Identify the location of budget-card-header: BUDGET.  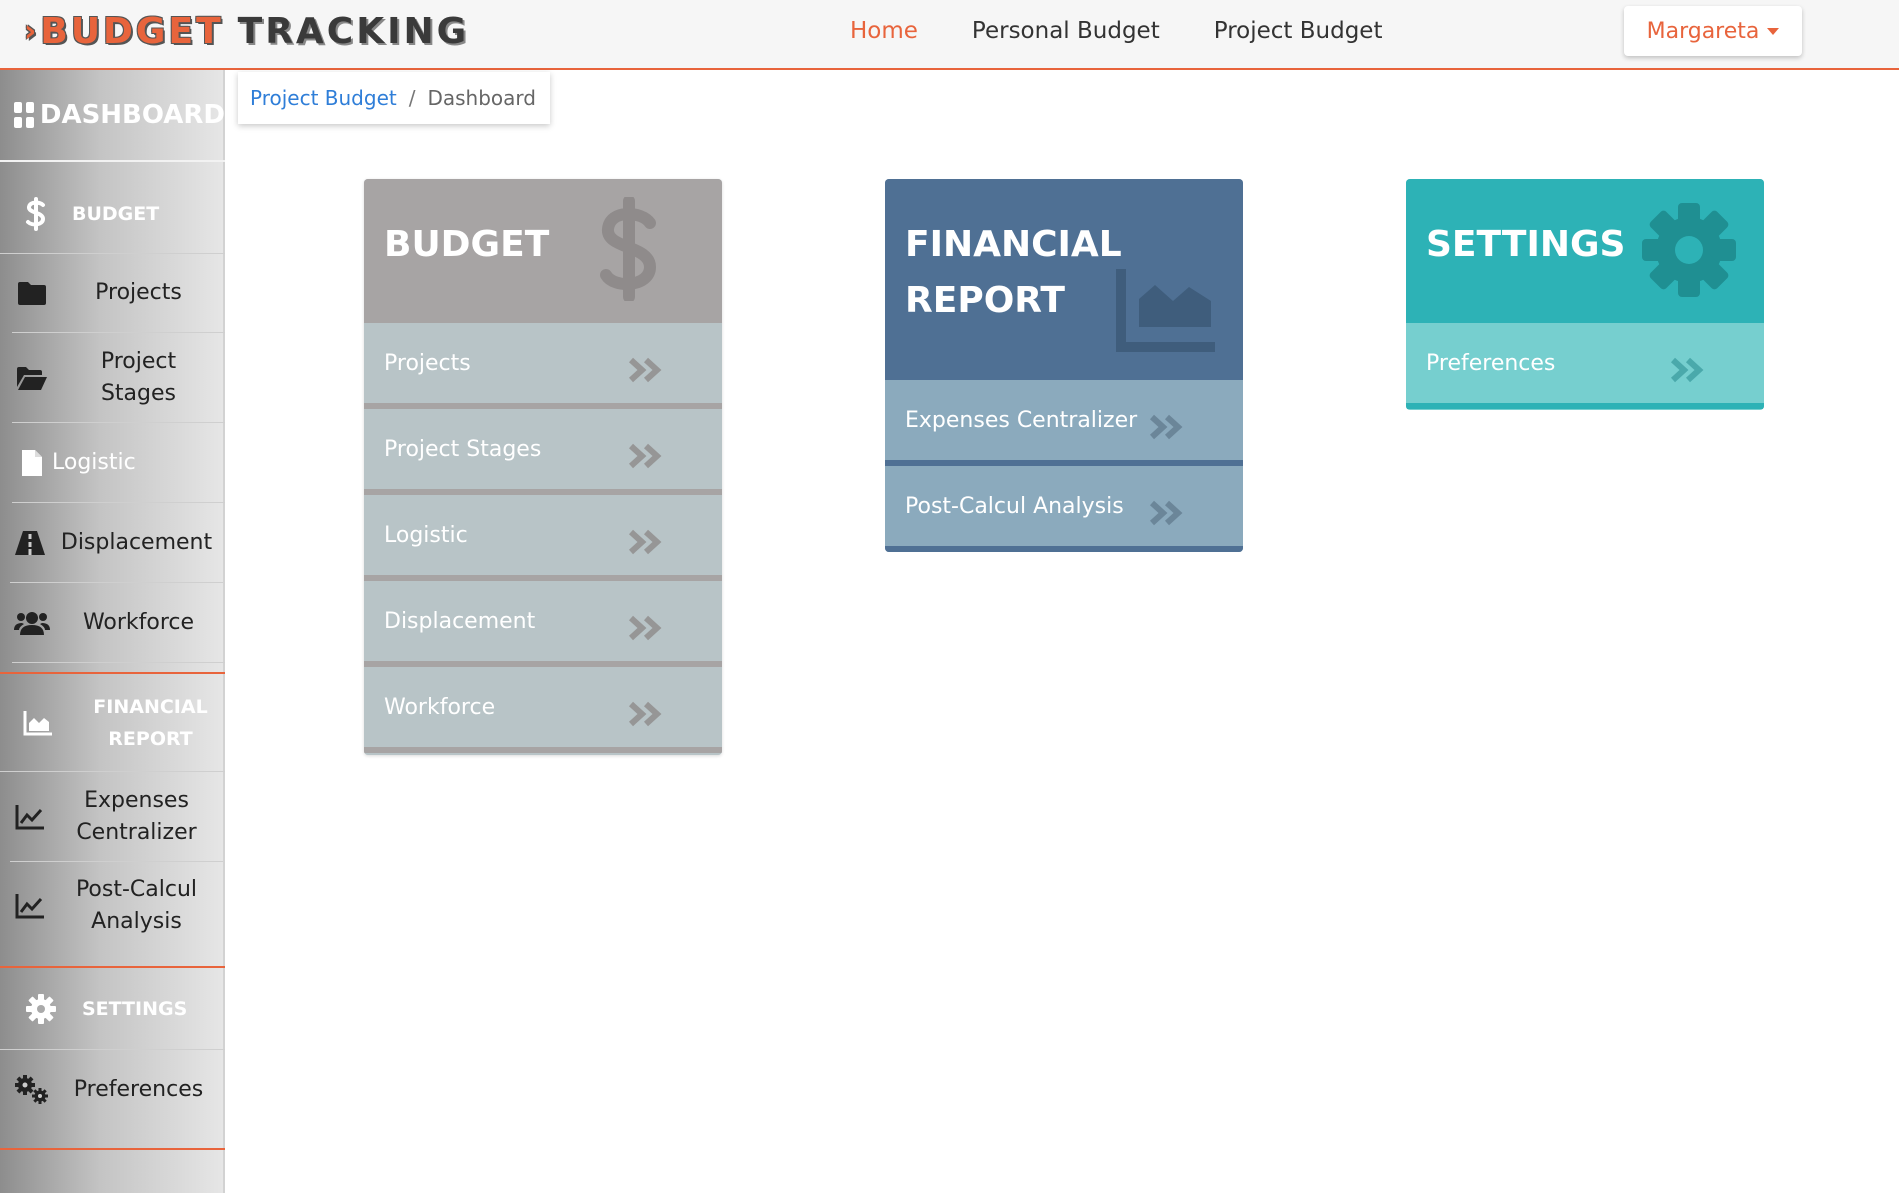
(543, 251).